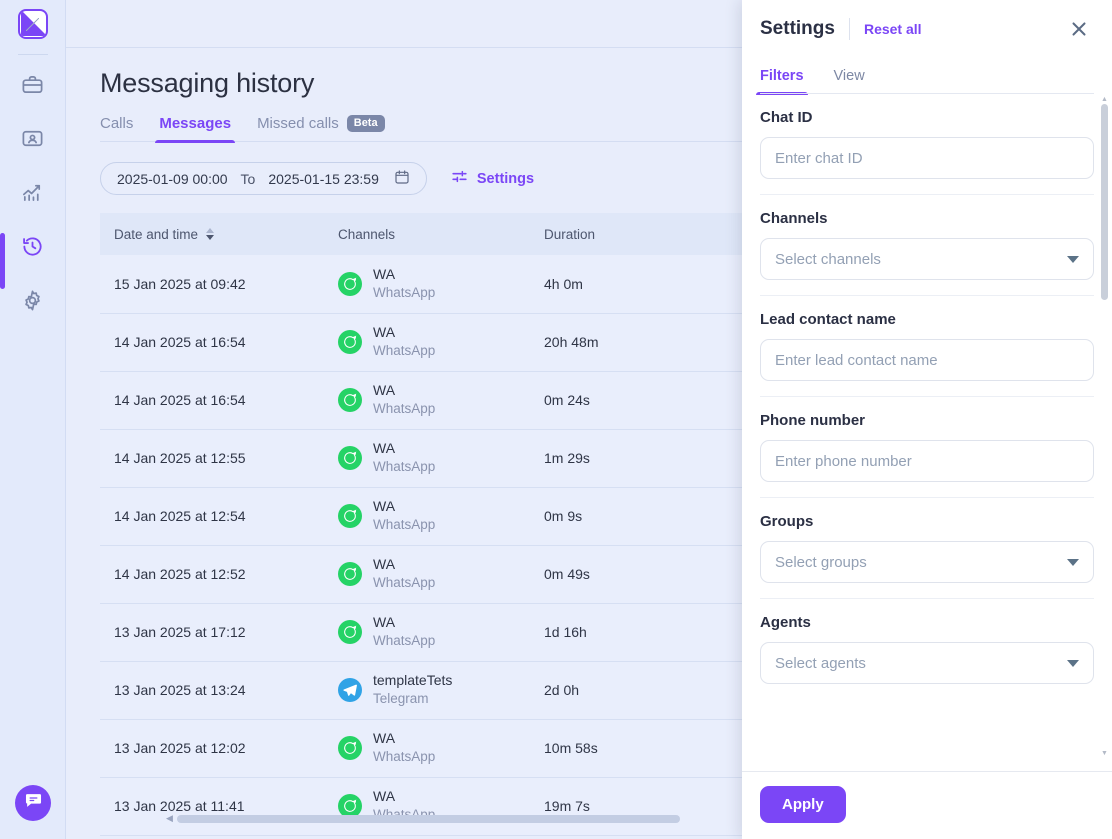  What do you see at coordinates (117, 123) in the screenshot?
I see `tab-calls-label: Calls` at bounding box center [117, 123].